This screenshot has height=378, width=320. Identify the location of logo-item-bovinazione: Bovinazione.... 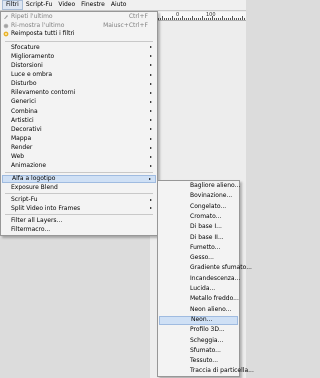
(198, 196).